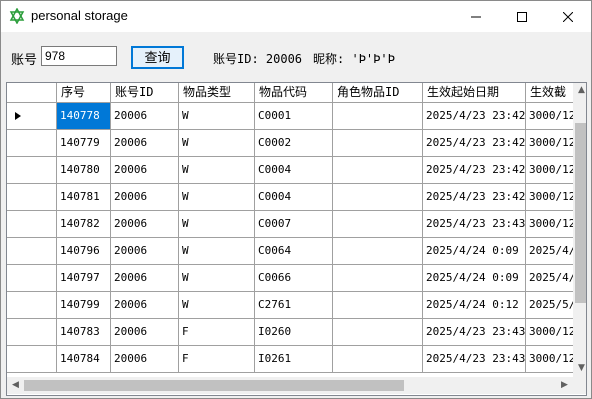 This screenshot has width=592, height=399. I want to click on column-header: 账号ID, so click(145, 93).